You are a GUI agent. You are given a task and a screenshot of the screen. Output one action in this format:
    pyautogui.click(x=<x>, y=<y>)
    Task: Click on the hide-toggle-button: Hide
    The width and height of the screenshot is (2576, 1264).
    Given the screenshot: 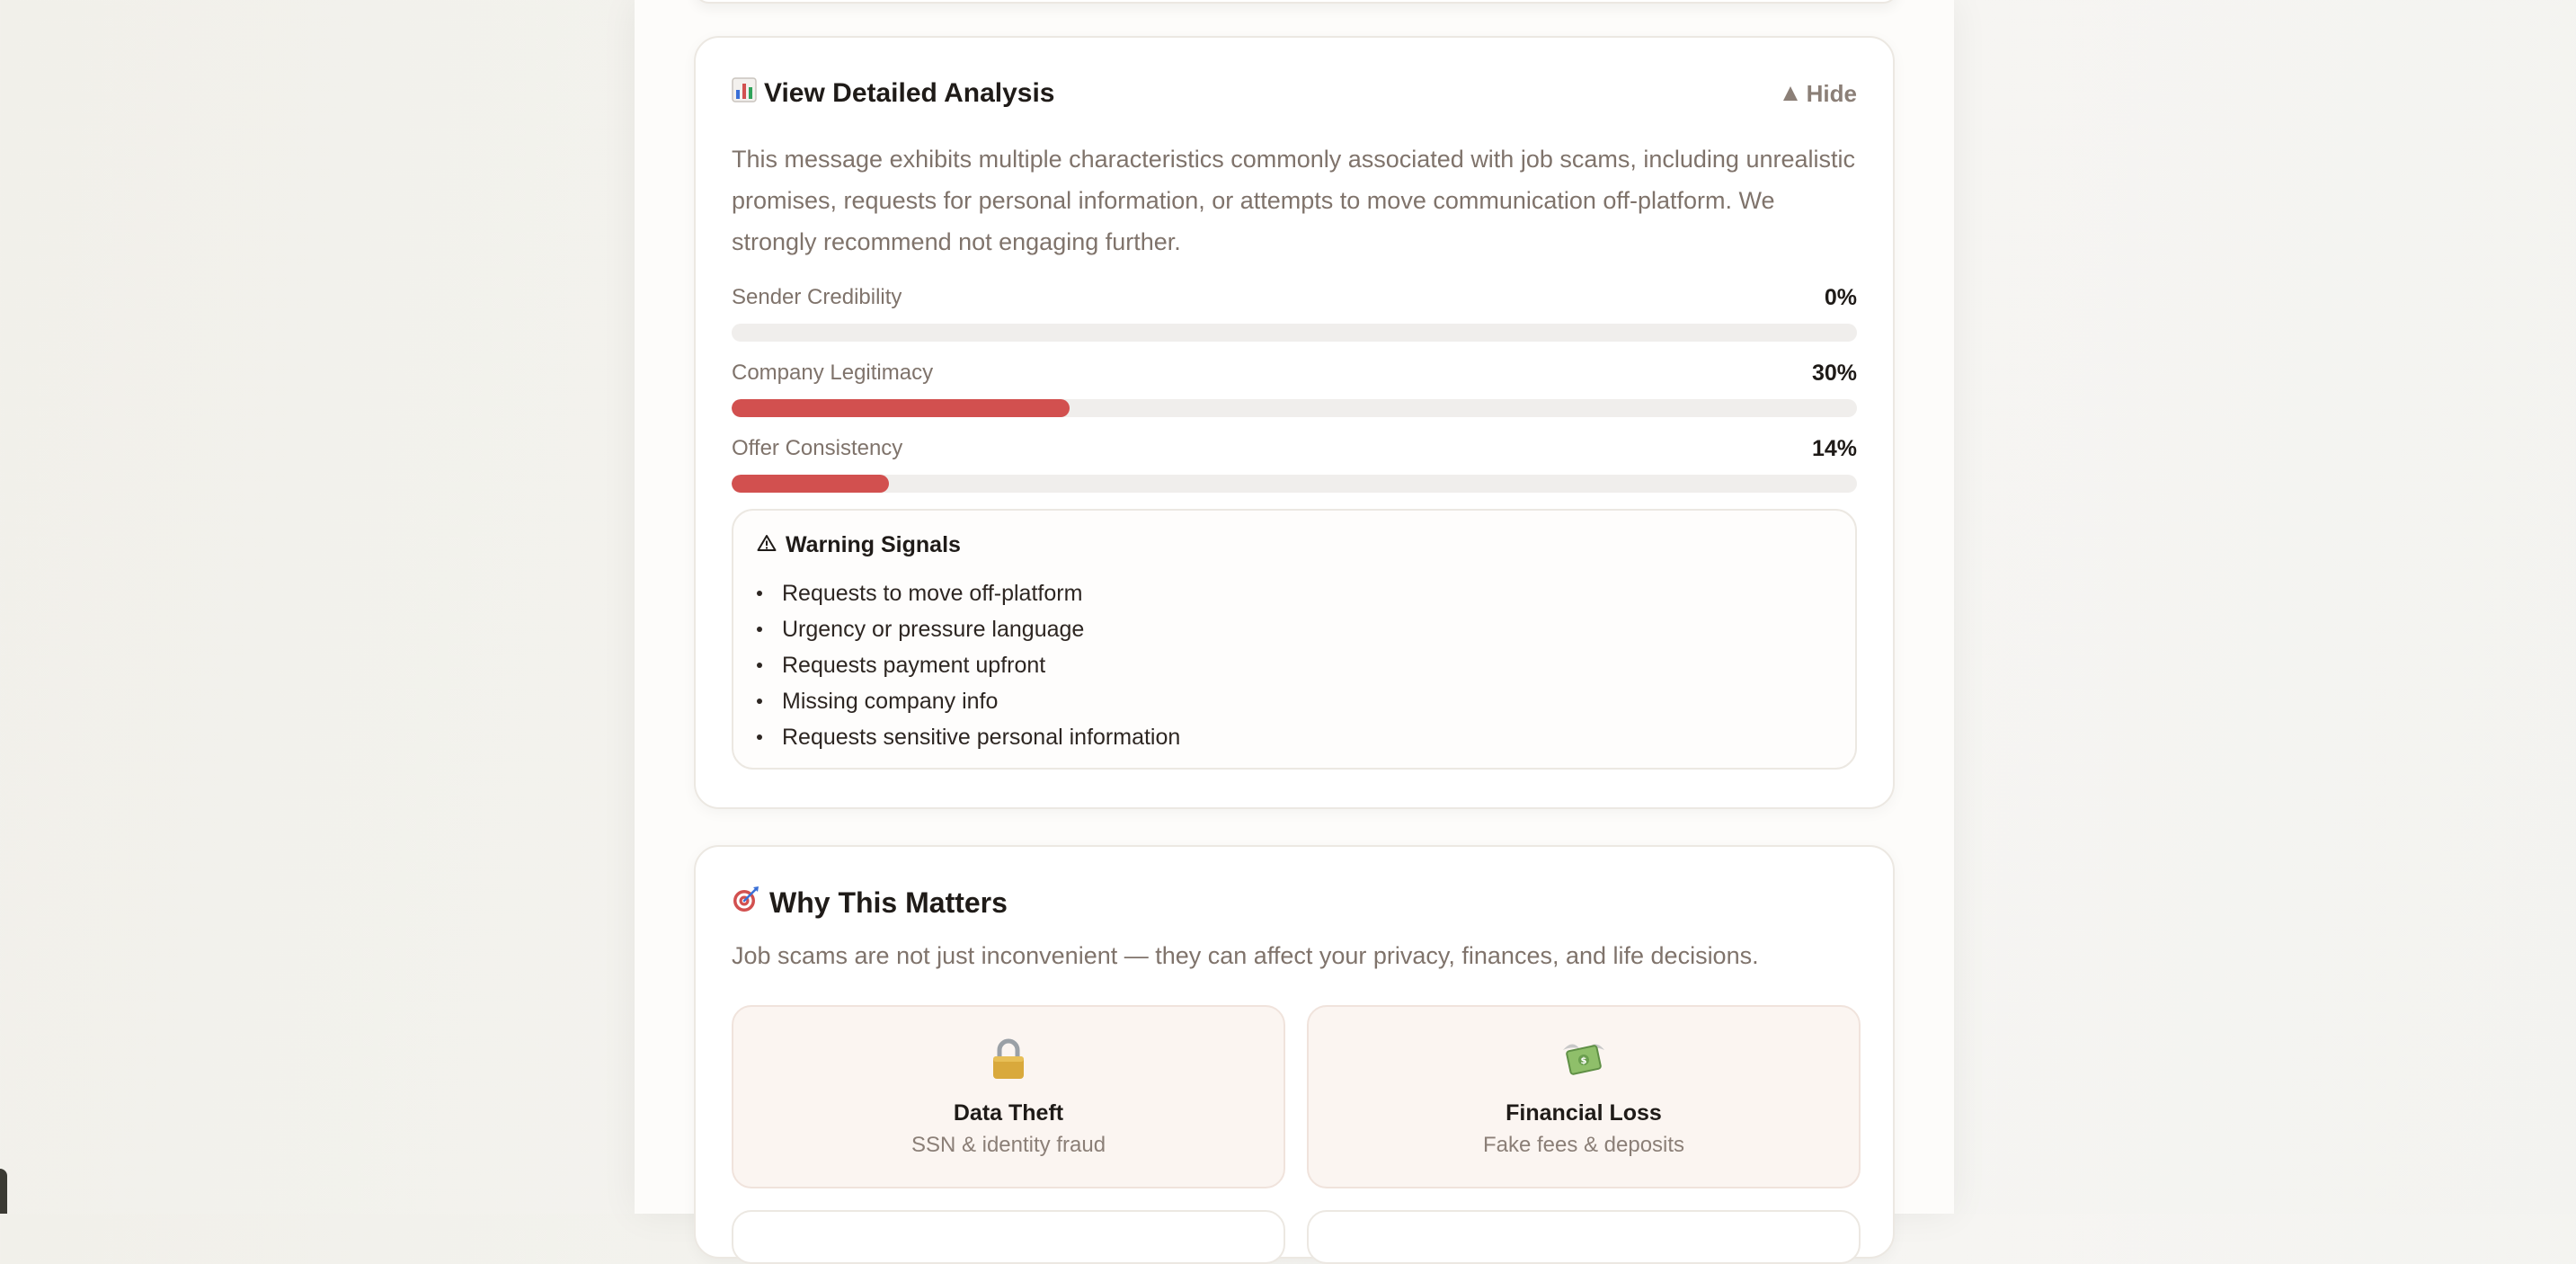 What is the action you would take?
    pyautogui.click(x=1819, y=93)
    